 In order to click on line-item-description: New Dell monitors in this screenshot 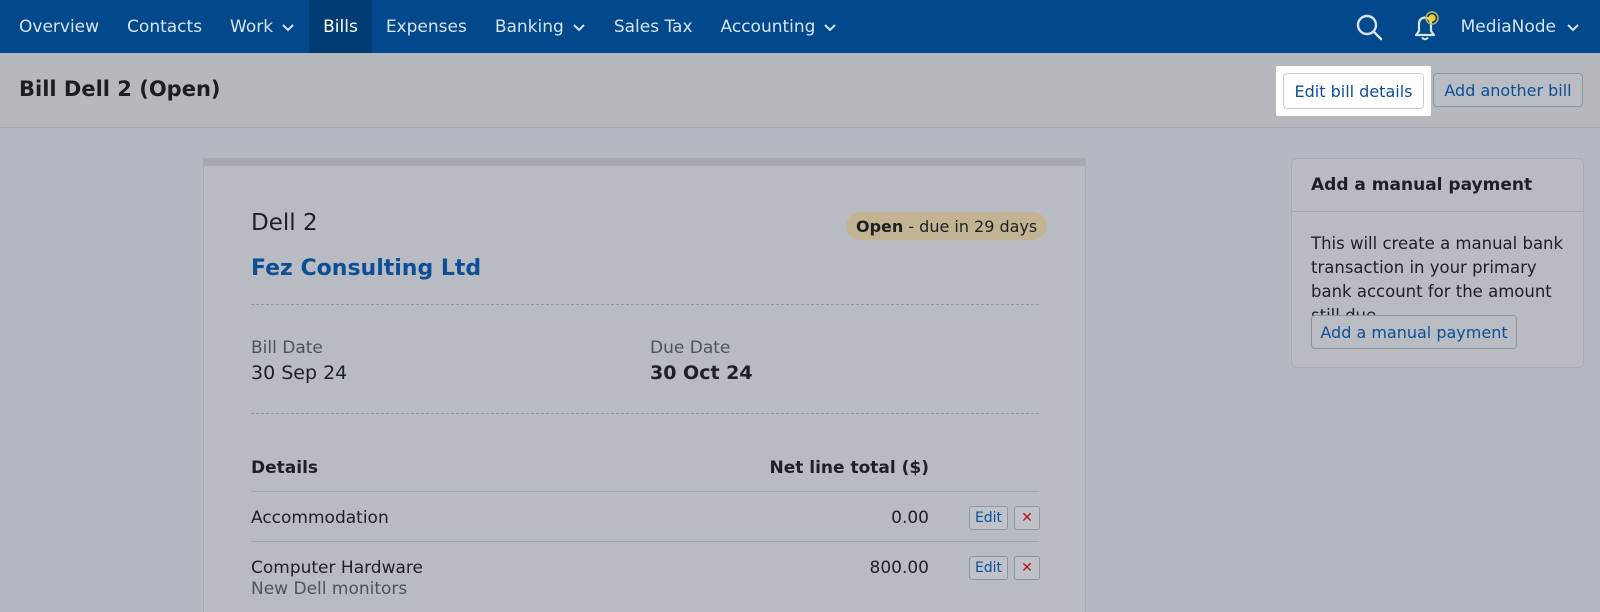, I will do `click(329, 589)`.